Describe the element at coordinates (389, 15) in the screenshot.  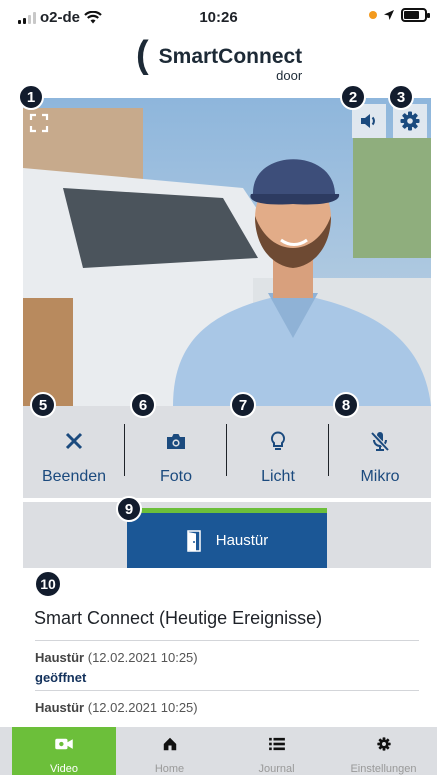
I see `location-arrow-icon` at that location.